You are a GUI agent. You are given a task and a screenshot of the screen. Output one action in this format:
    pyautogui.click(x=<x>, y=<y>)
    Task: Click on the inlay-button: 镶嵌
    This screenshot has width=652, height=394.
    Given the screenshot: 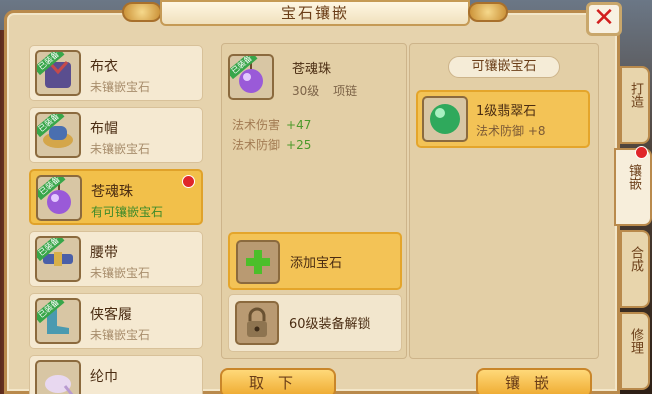 What is the action you would take?
    pyautogui.click(x=534, y=381)
    